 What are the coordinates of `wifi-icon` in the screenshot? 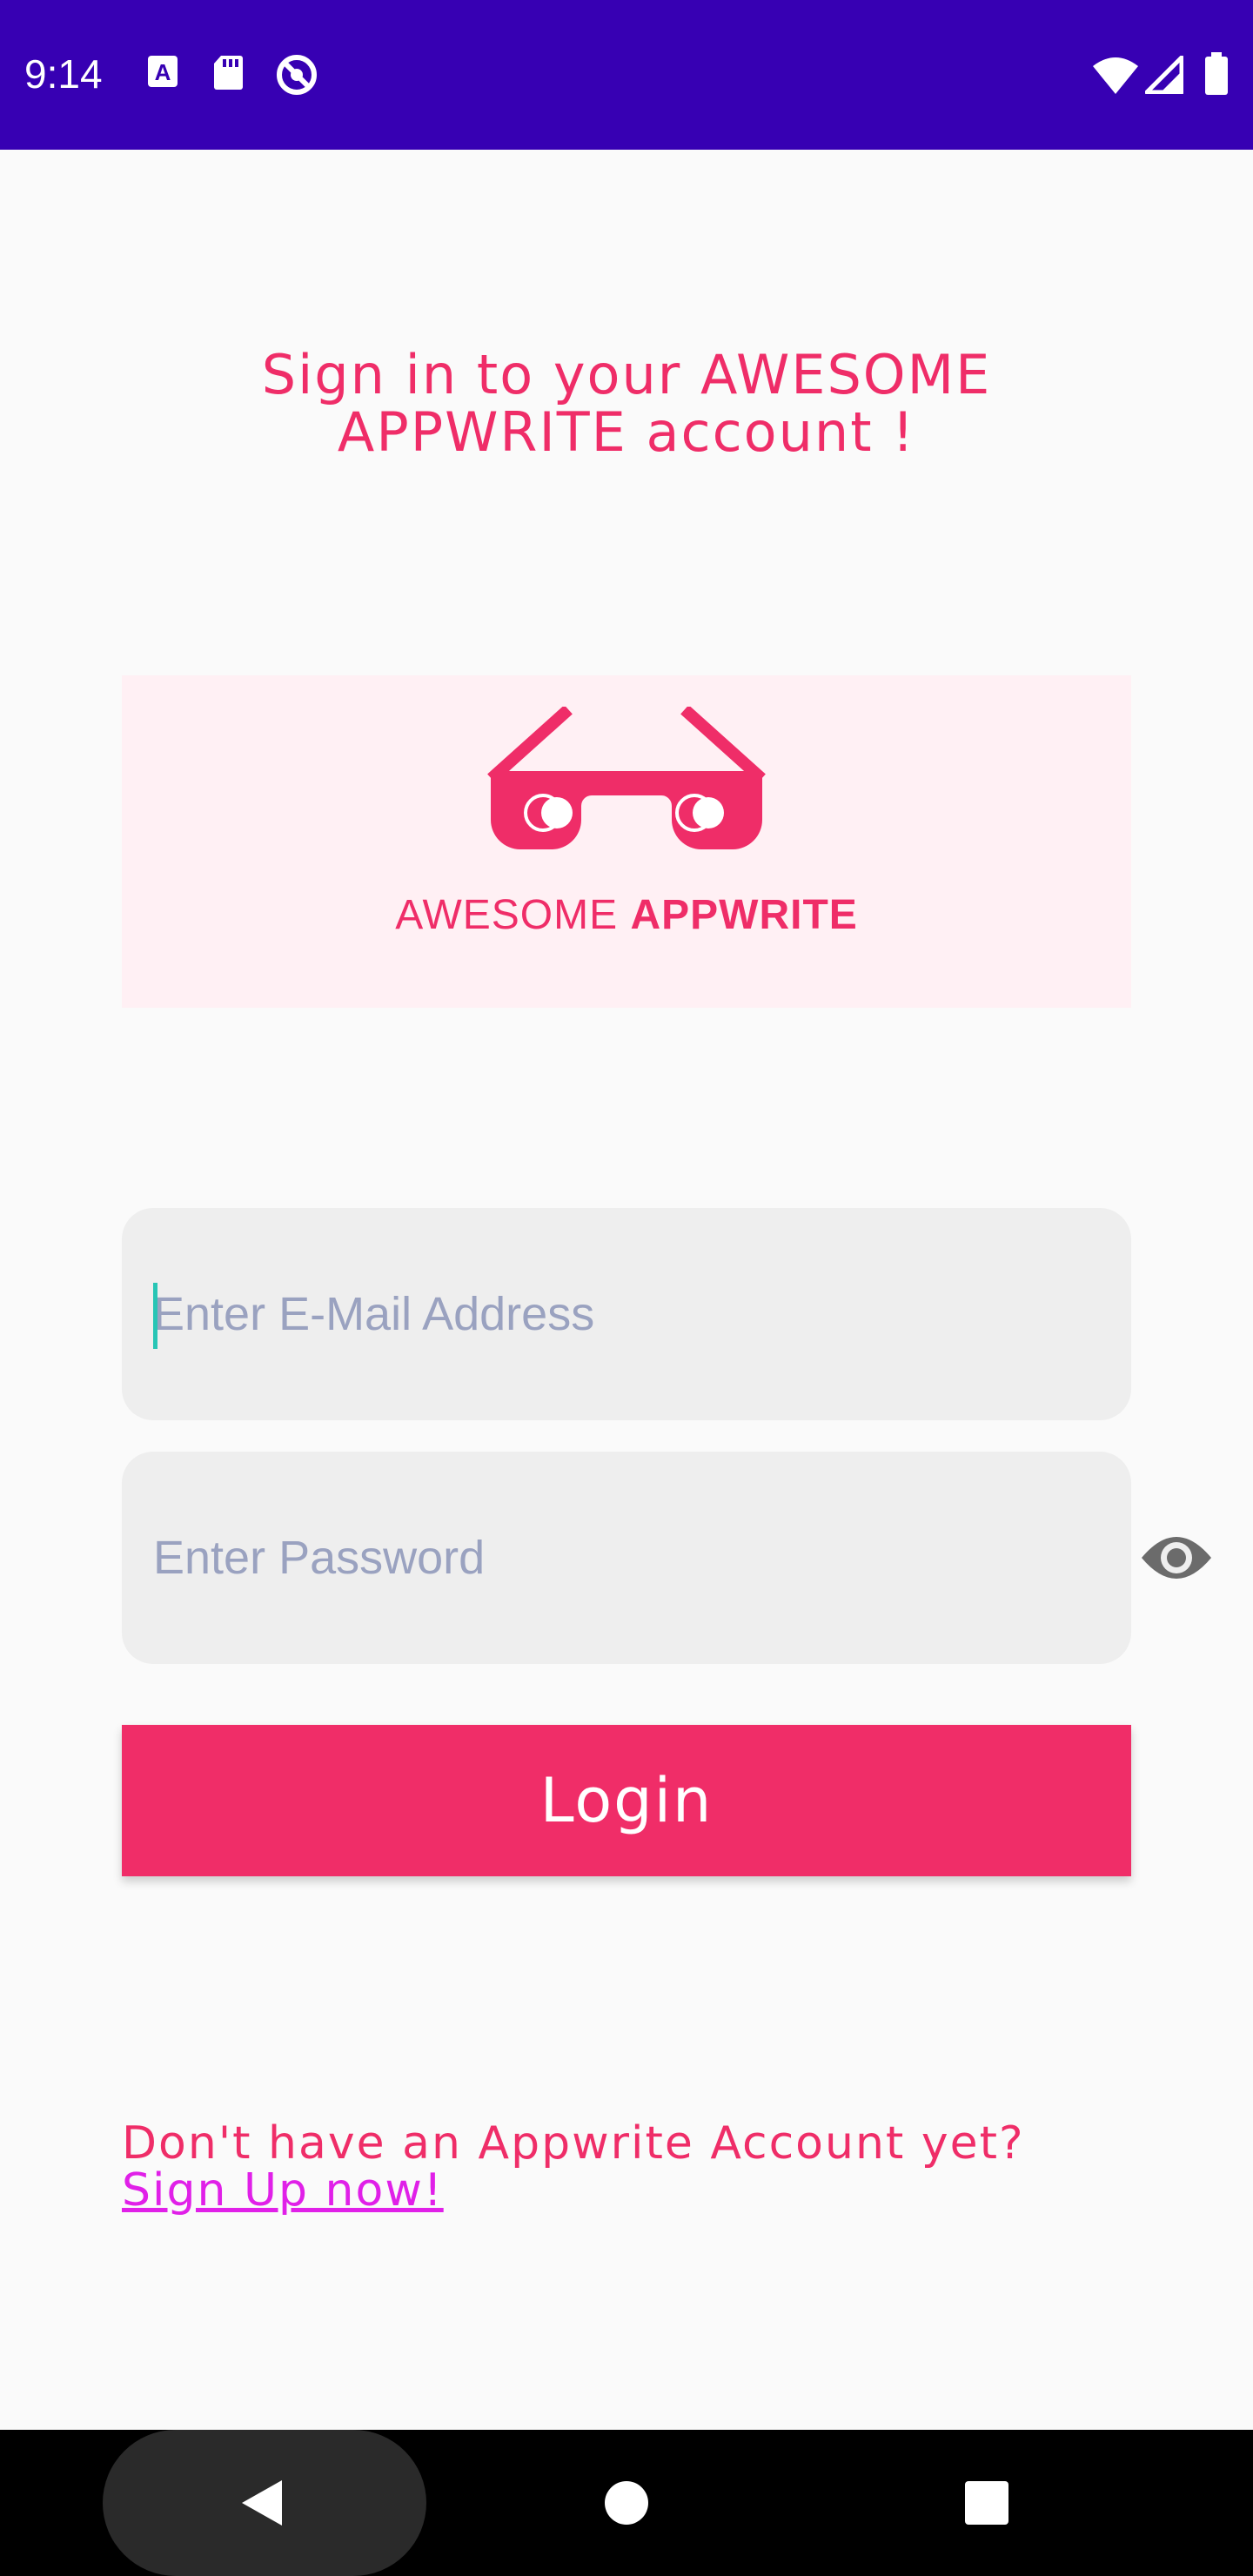 It's located at (1115, 75).